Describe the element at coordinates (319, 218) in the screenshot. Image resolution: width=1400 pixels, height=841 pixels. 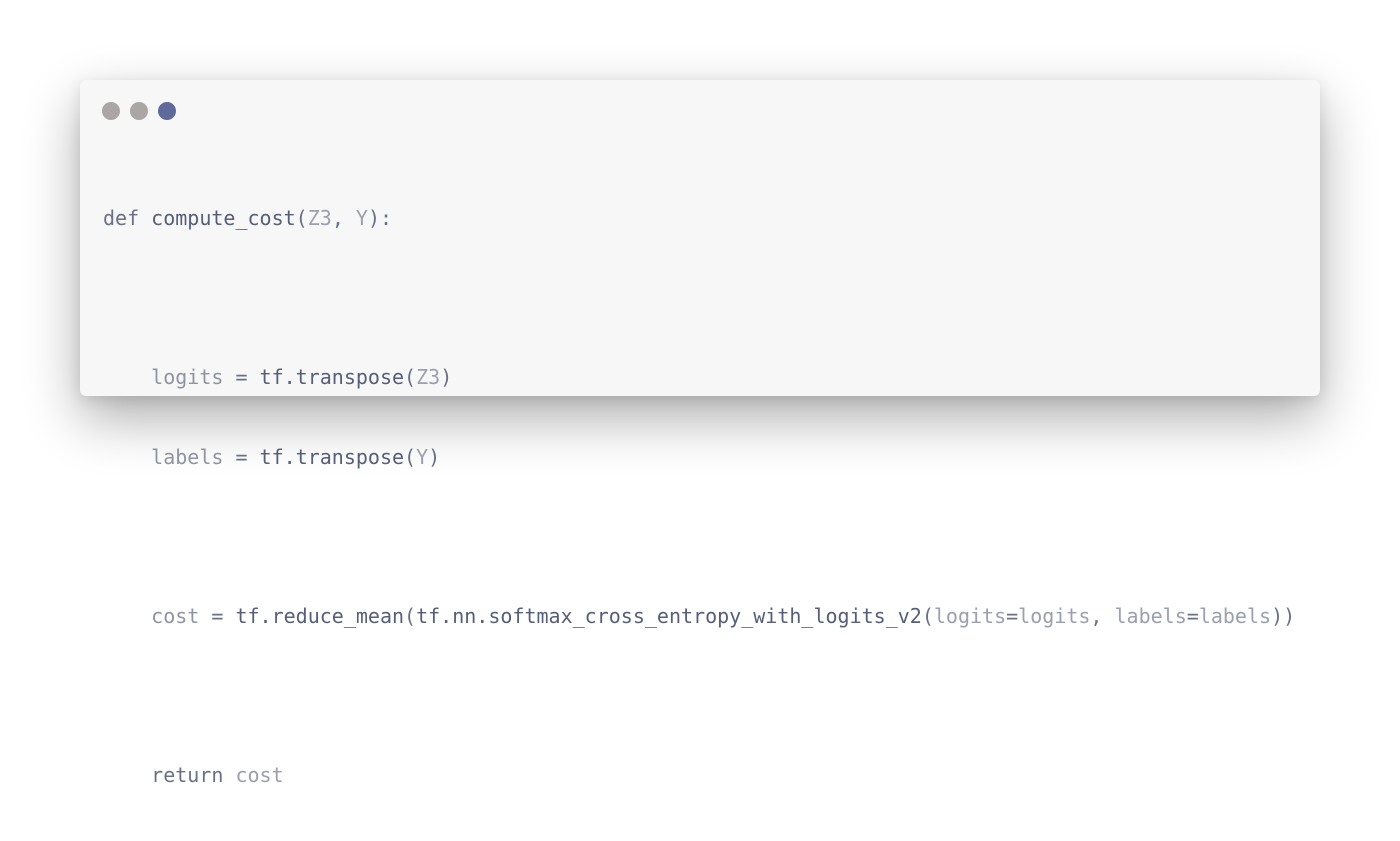
I see `param-z3: Z3` at that location.